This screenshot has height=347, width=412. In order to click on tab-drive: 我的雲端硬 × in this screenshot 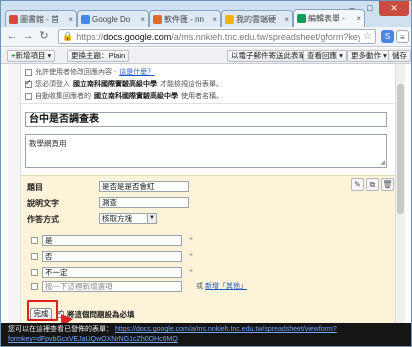, I will do `click(257, 18)`.